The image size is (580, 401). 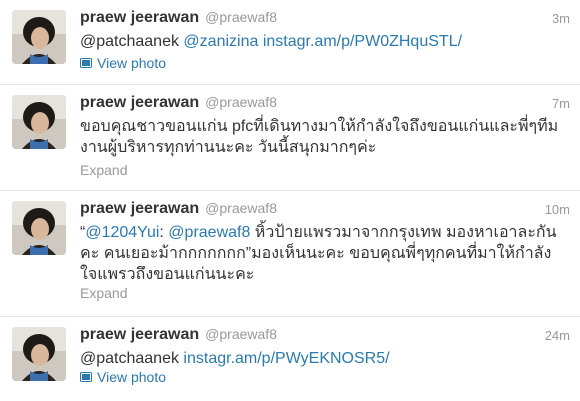 I want to click on tweet-header: praew jeerawan @praewaf8 3m, so click(x=325, y=19).